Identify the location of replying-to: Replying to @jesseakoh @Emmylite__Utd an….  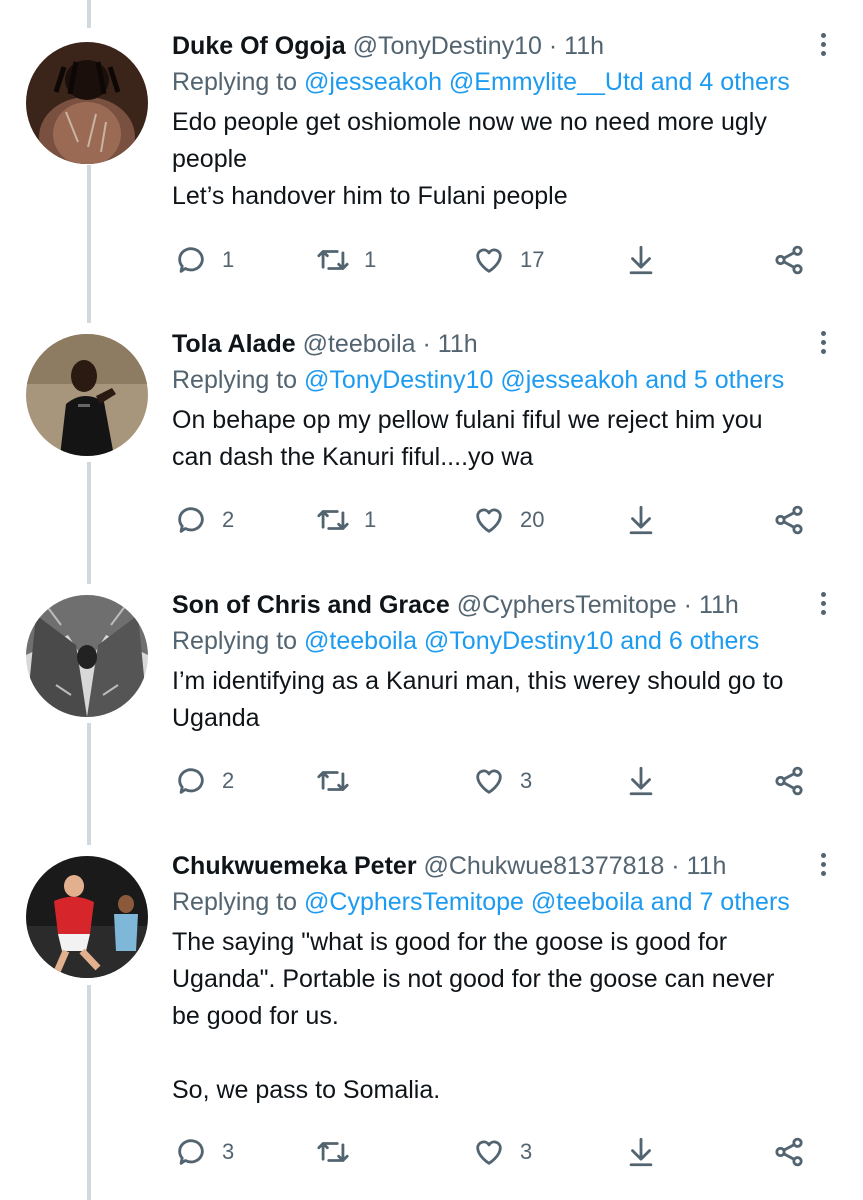
(481, 82).